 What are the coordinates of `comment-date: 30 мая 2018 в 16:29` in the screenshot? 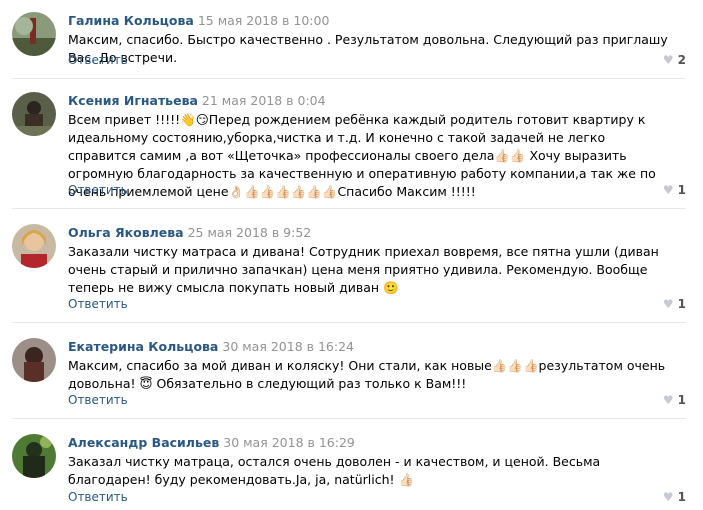 It's located at (289, 442).